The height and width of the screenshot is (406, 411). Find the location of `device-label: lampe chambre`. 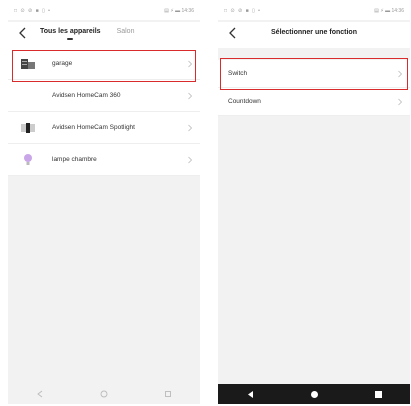

device-label: lampe chambre is located at coordinates (74, 159).